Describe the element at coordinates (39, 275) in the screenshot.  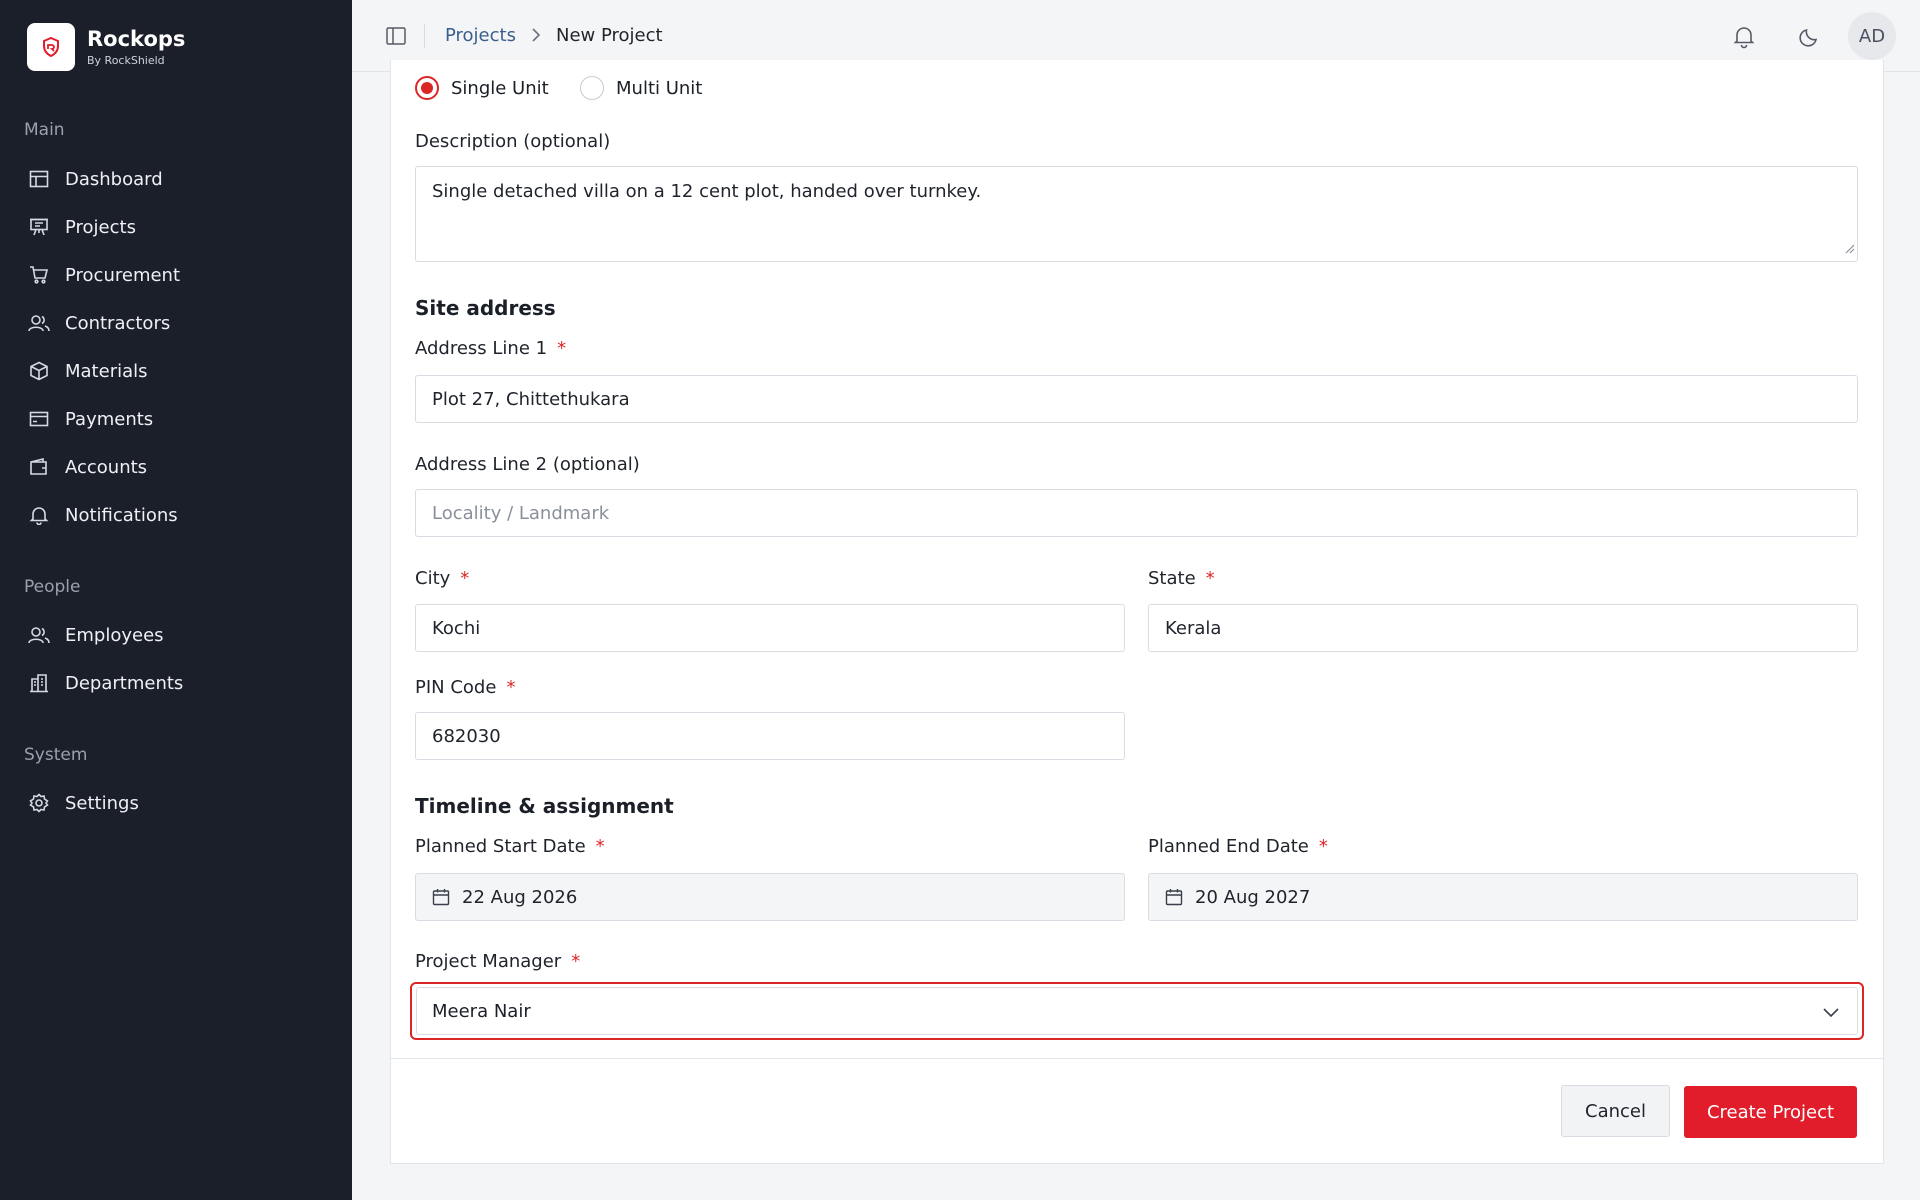
I see `cart-icon` at that location.